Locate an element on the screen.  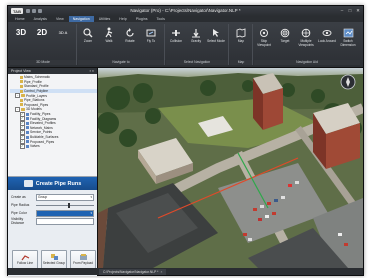
multiple-viewpoints-icon is located at coordinates (306, 32).